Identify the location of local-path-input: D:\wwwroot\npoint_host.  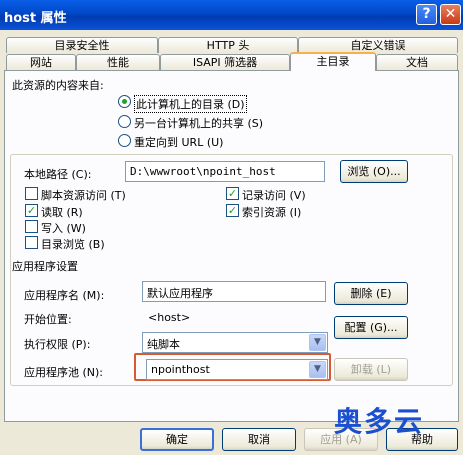
(225, 171).